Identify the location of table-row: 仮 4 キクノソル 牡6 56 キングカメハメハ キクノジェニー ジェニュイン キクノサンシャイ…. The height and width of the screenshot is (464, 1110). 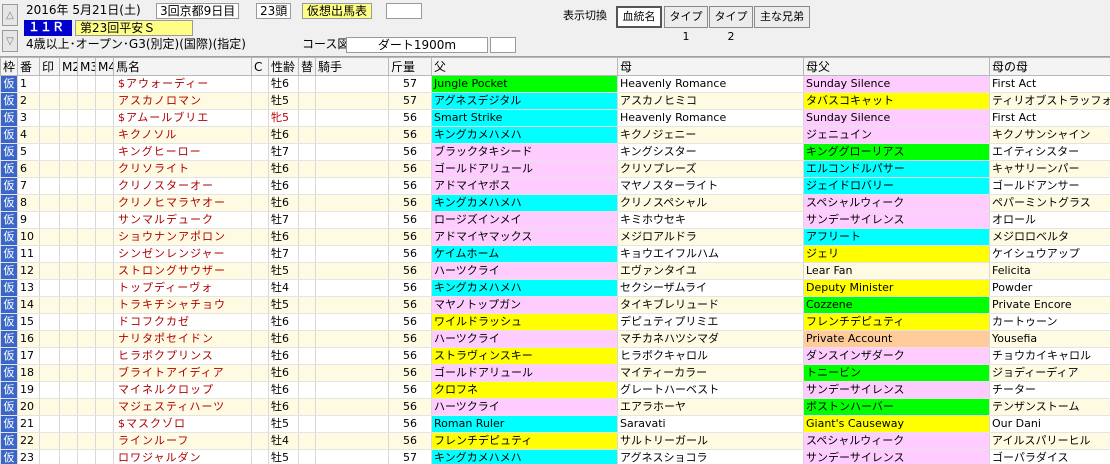
(555, 135).